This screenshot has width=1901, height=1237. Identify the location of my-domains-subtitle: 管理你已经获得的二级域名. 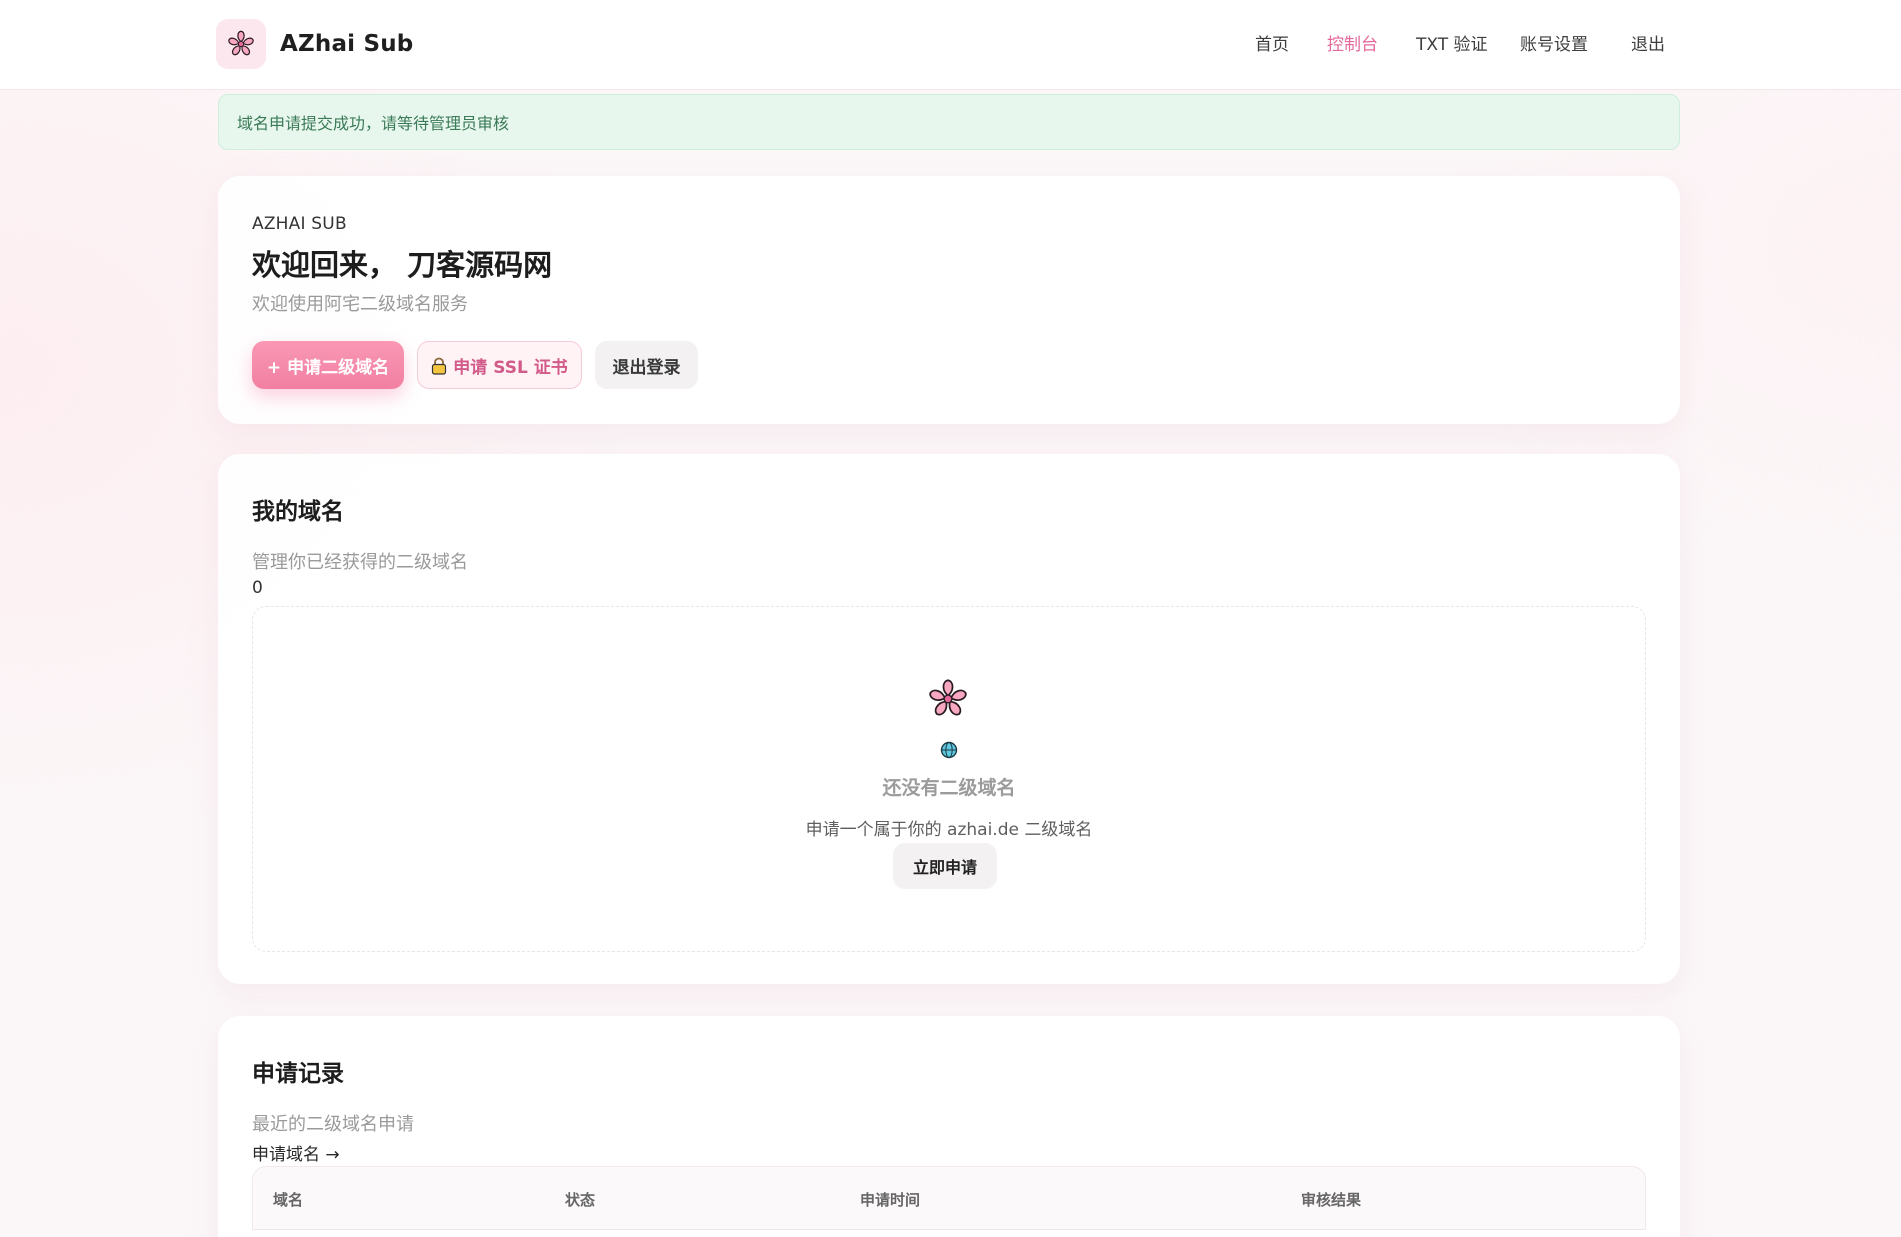
(360, 562).